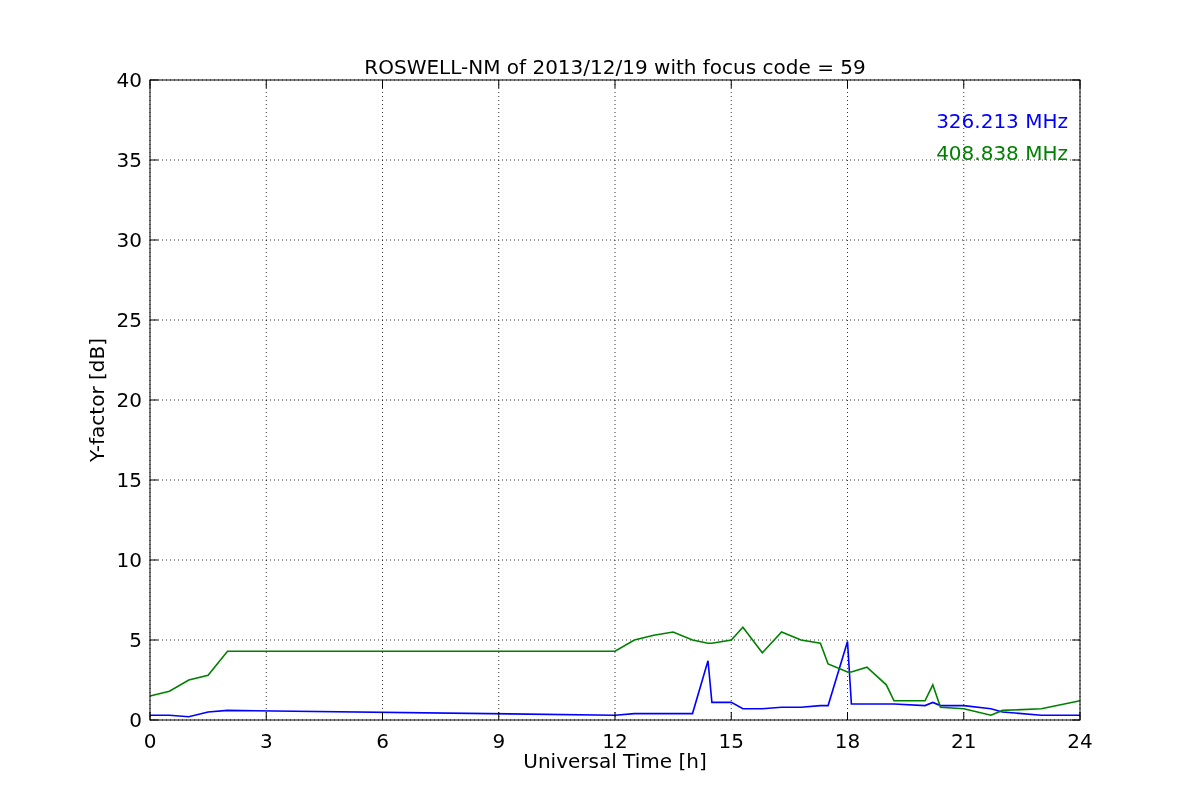 Image resolution: width=1200 pixels, height=800 pixels. What do you see at coordinates (135, 720) in the screenshot?
I see `y-tick-label: 0` at bounding box center [135, 720].